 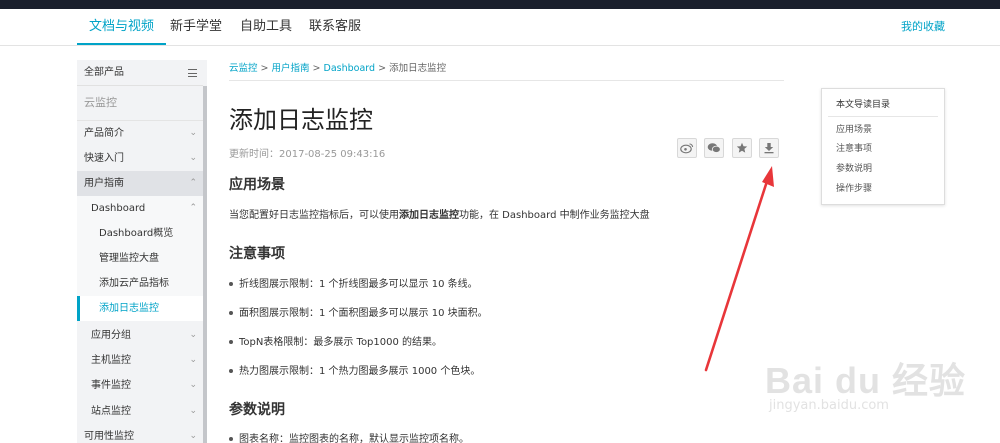 What do you see at coordinates (350, 68) in the screenshot?
I see `breadcrumb-link-dashboard: Dashboard` at bounding box center [350, 68].